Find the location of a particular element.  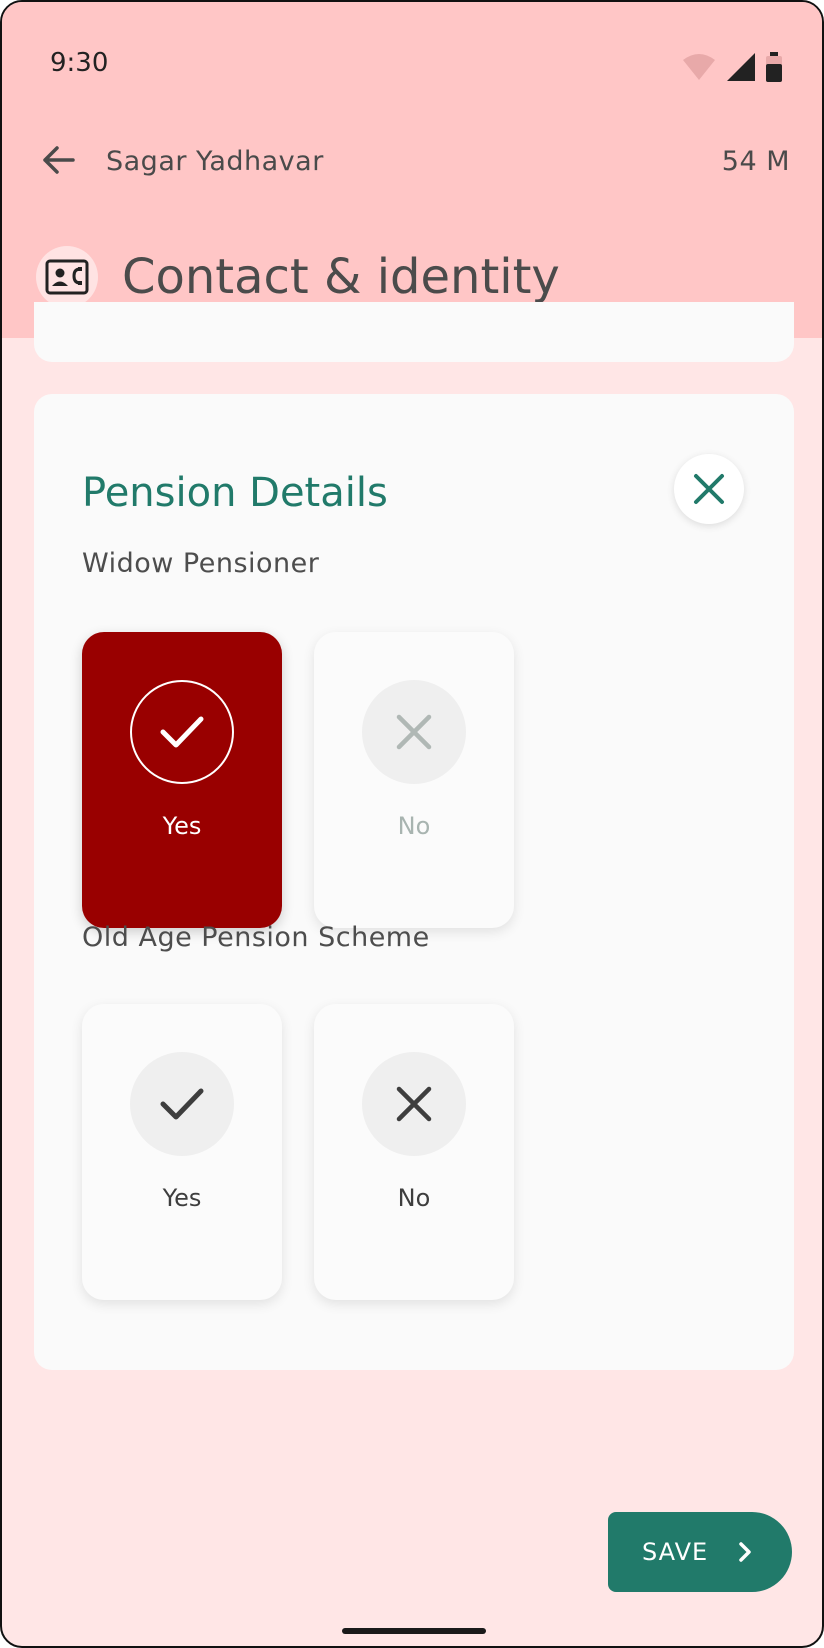

patient-age-gender: 54 M is located at coordinates (755, 161).